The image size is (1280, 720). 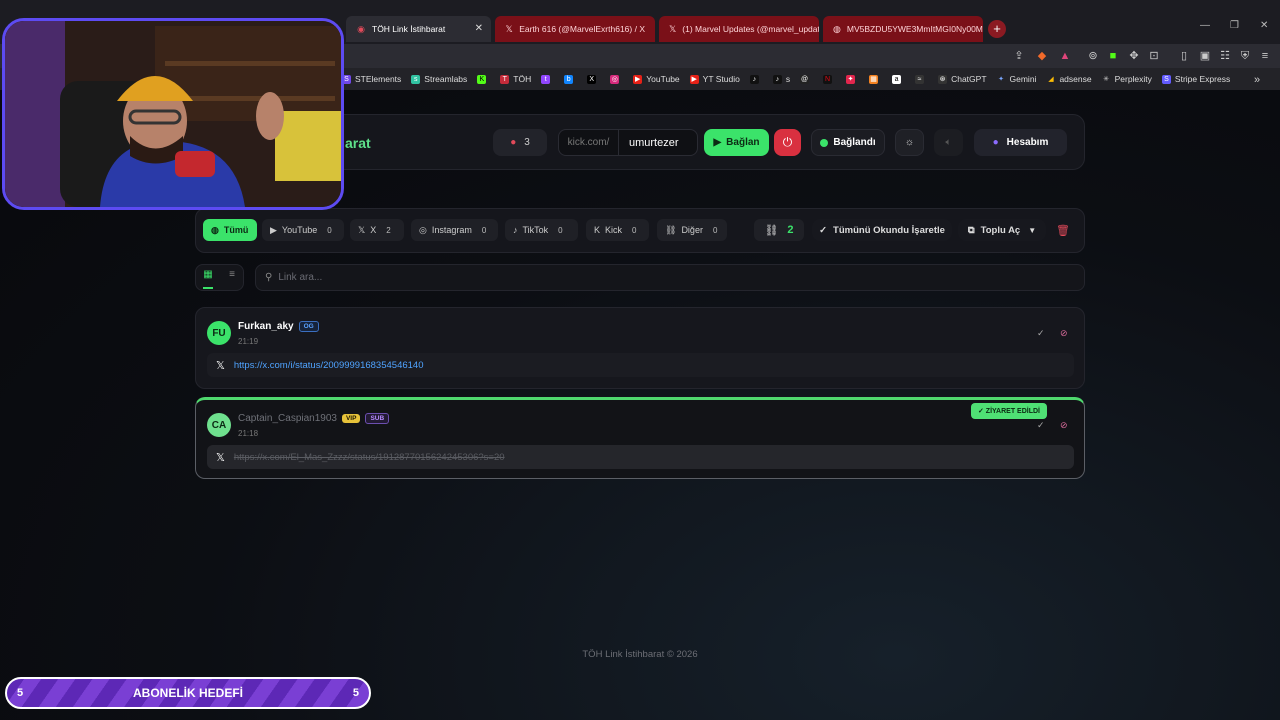 I want to click on window-close-icon: ✕, so click(x=1264, y=25).